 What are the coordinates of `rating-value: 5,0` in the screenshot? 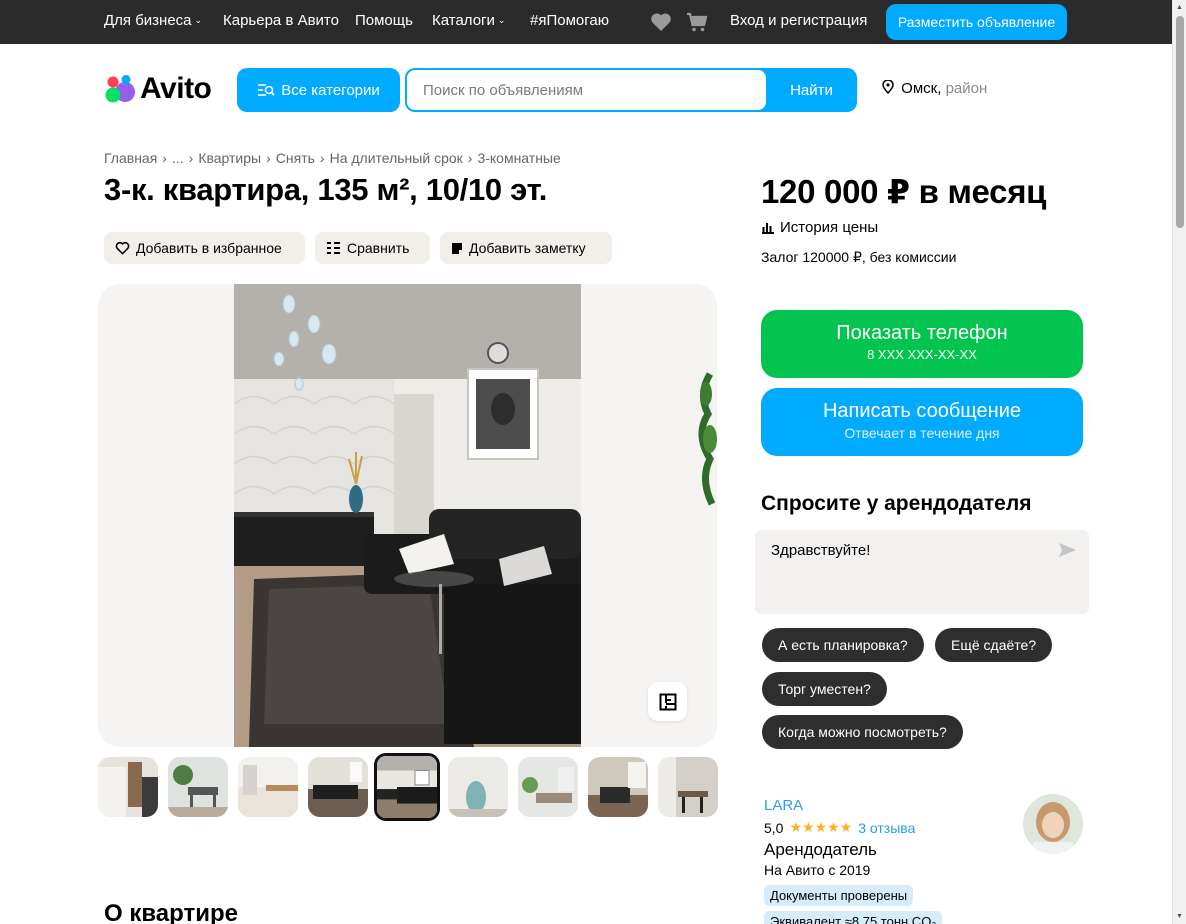 It's located at (774, 827).